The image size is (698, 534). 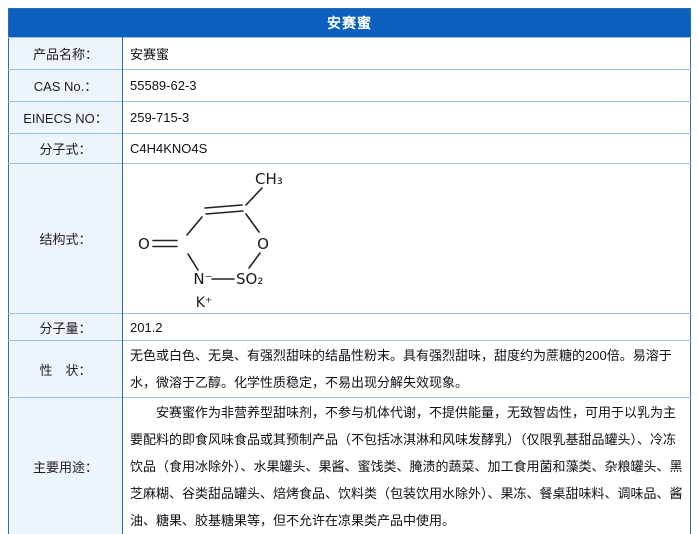 I want to click on row-label-product-name: 产品名称：, so click(x=65, y=53).